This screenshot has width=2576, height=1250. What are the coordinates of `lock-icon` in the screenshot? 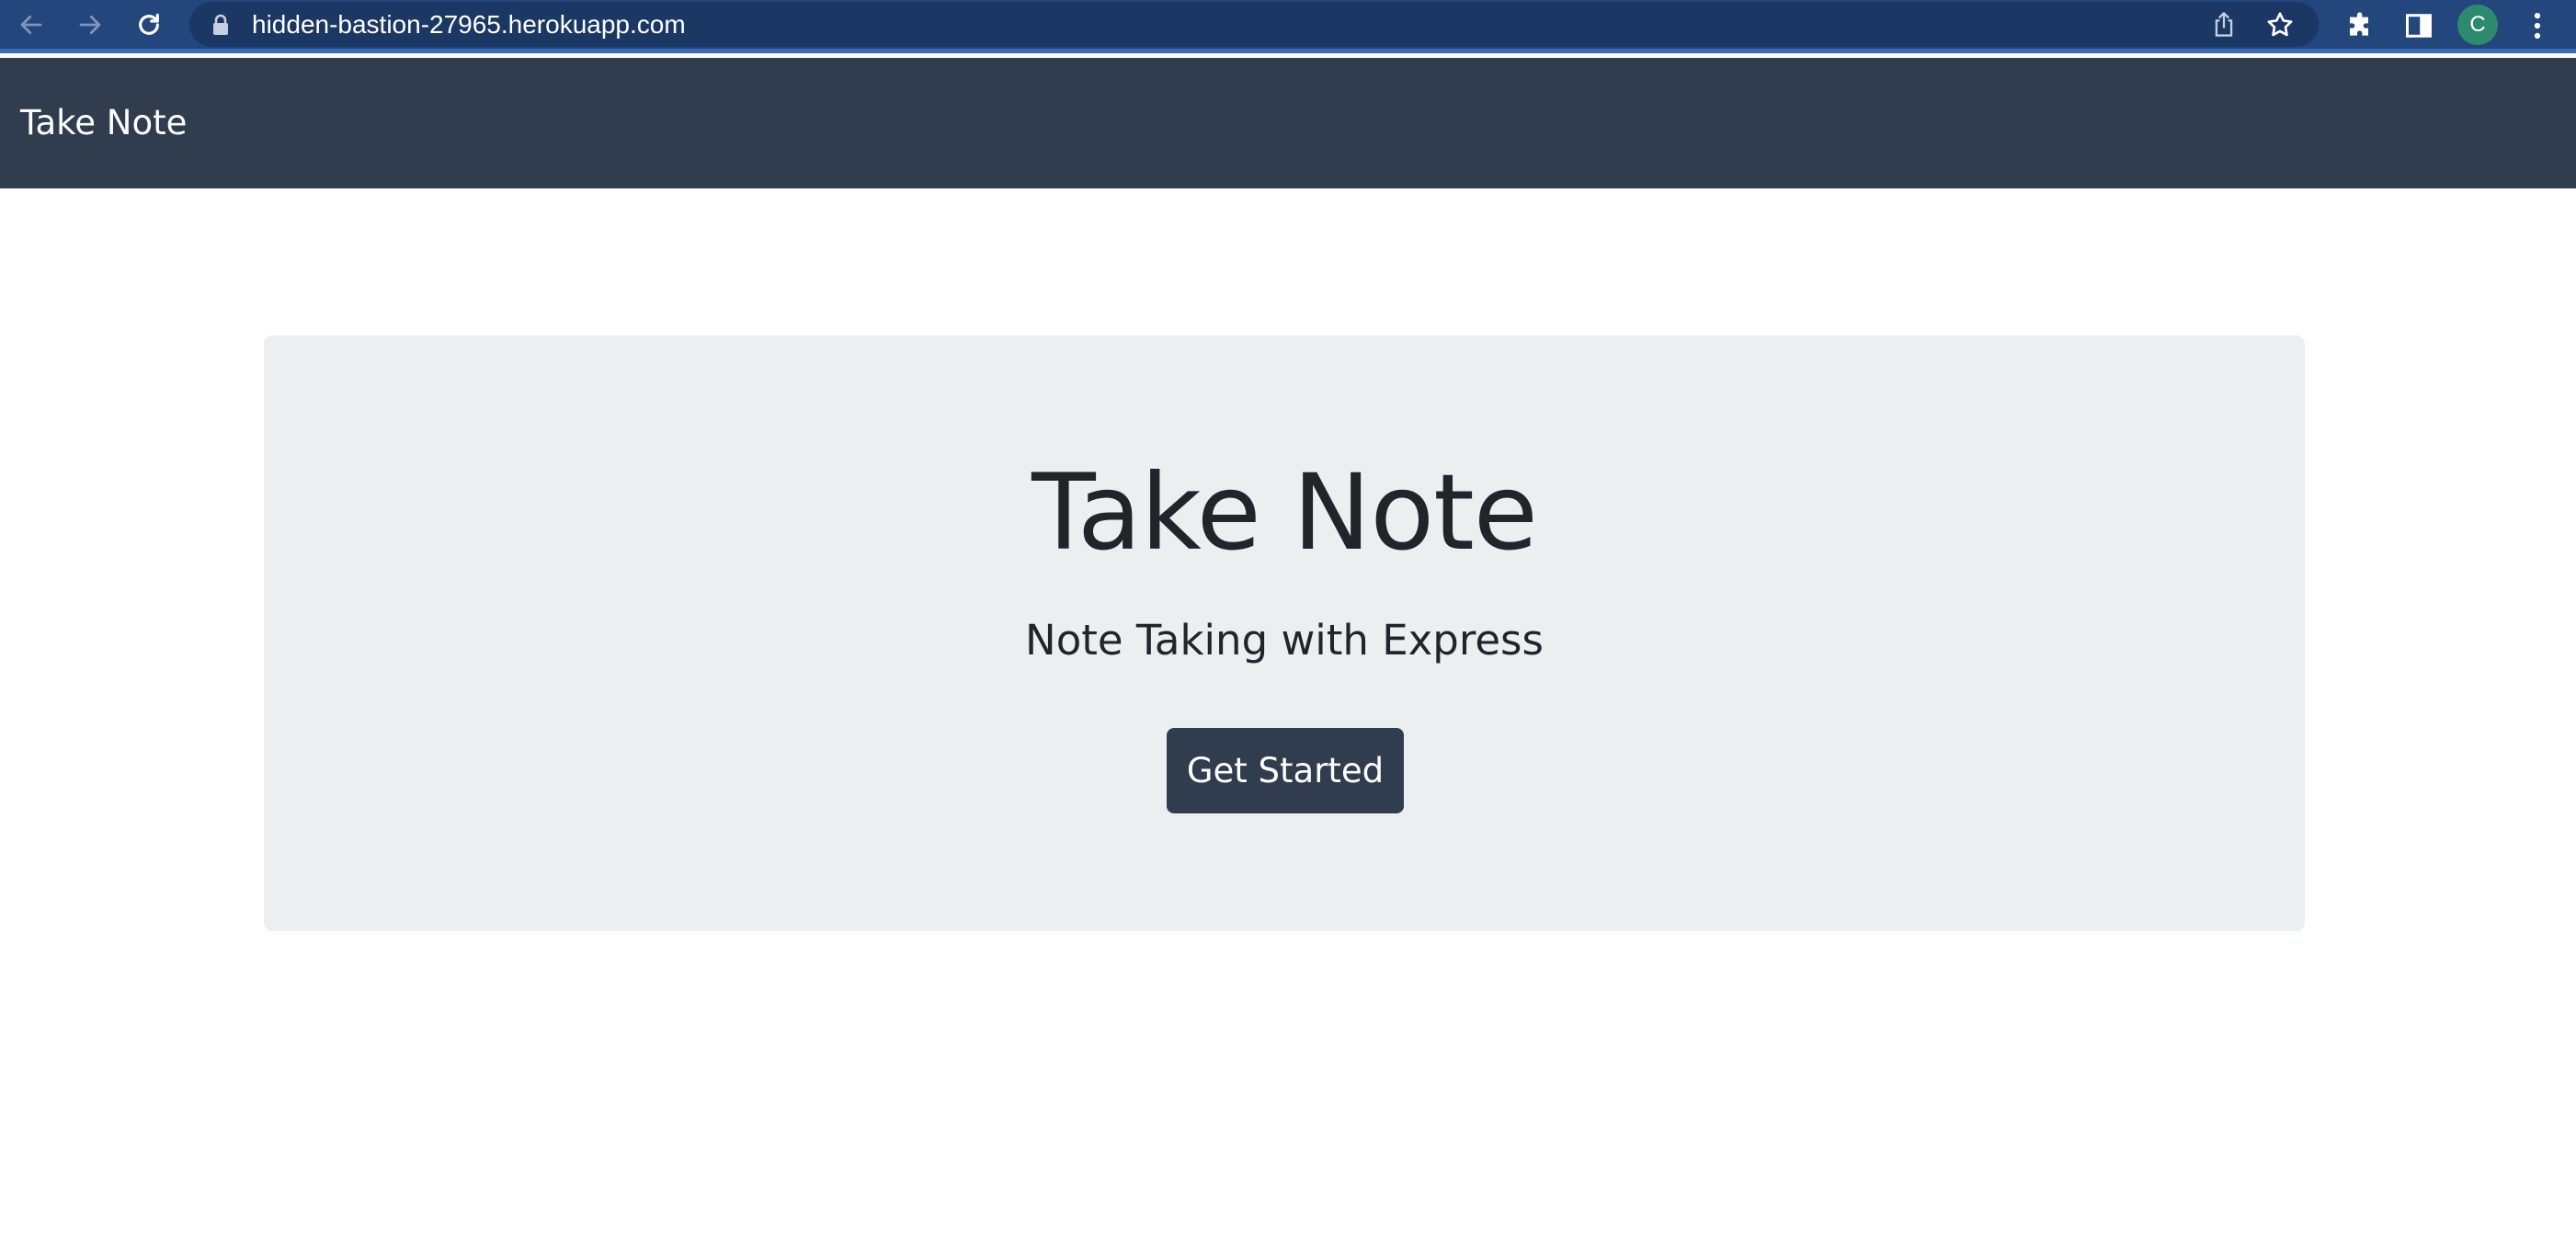 It's located at (220, 25).